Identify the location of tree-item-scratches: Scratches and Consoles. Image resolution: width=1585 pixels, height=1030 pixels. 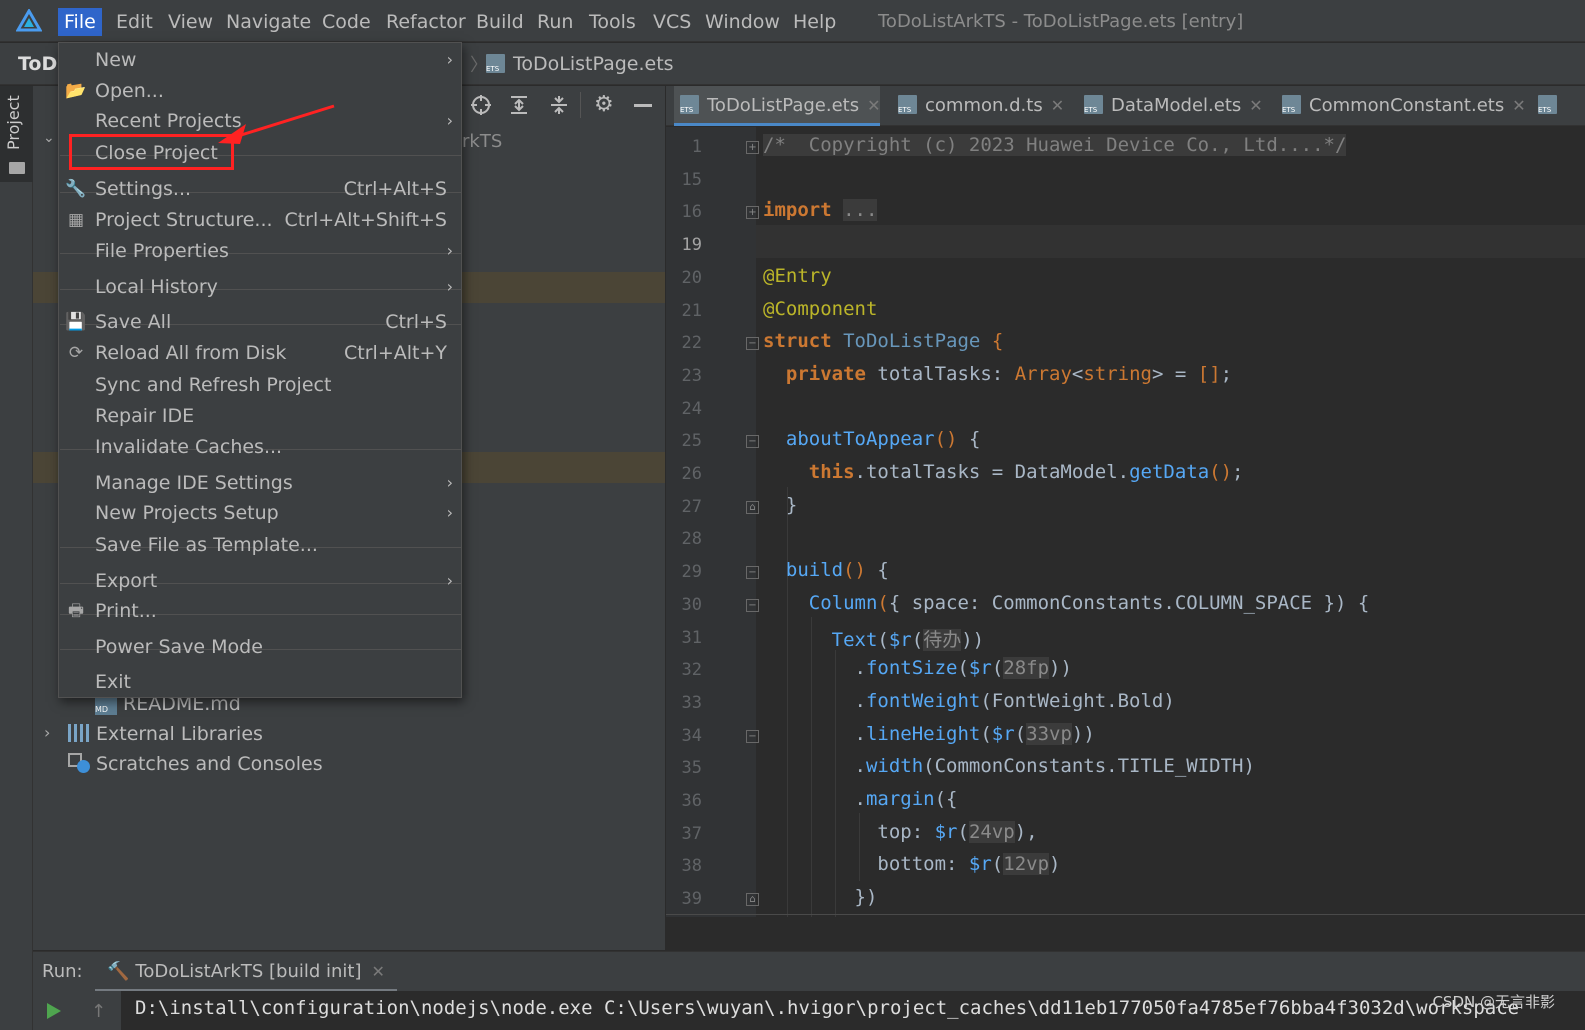
(195, 764).